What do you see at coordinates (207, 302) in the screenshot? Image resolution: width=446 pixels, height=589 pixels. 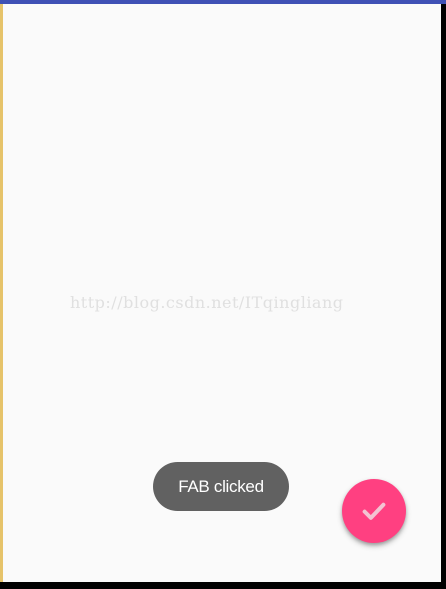 I see `watermark-text: http://blog.csdn.net/ITqingliang` at bounding box center [207, 302].